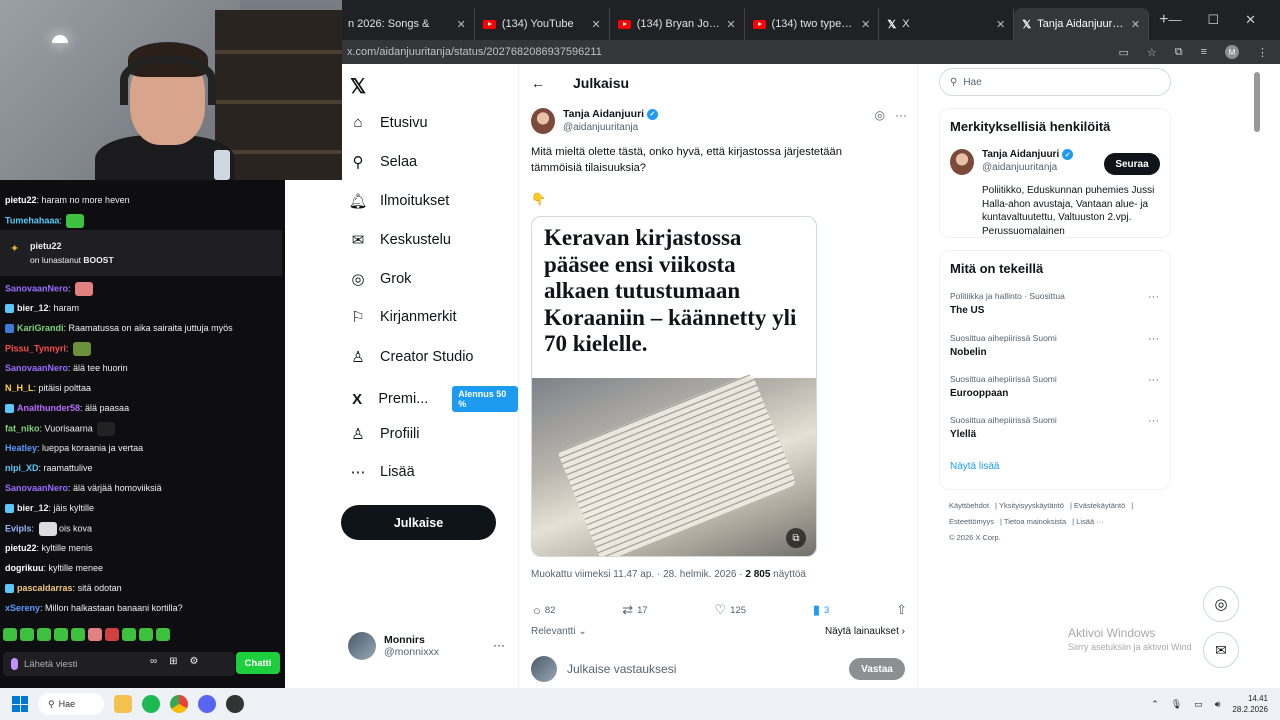 The height and width of the screenshot is (720, 1280). I want to click on follow-button: Seuraa, so click(1132, 164).